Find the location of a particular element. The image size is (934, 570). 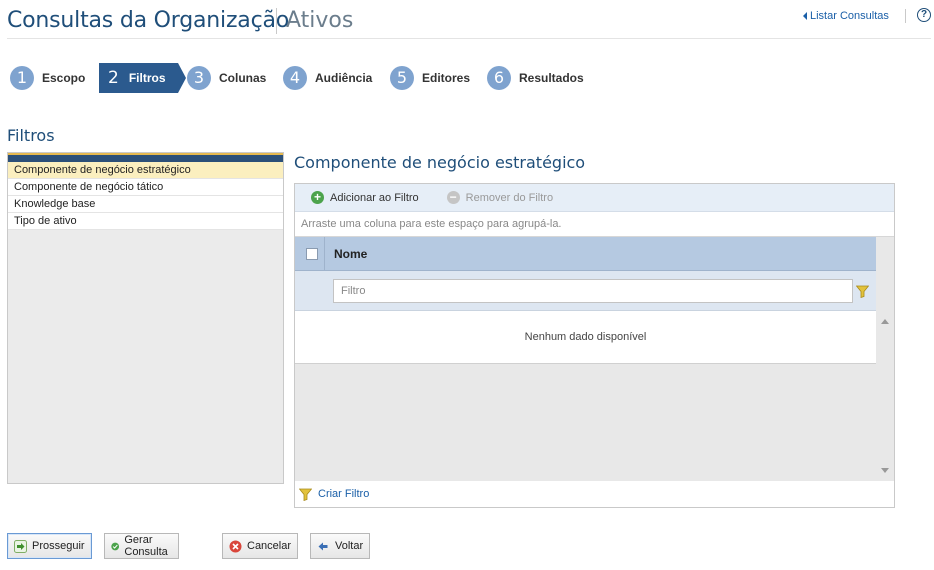

header-underline is located at coordinates (469, 38).